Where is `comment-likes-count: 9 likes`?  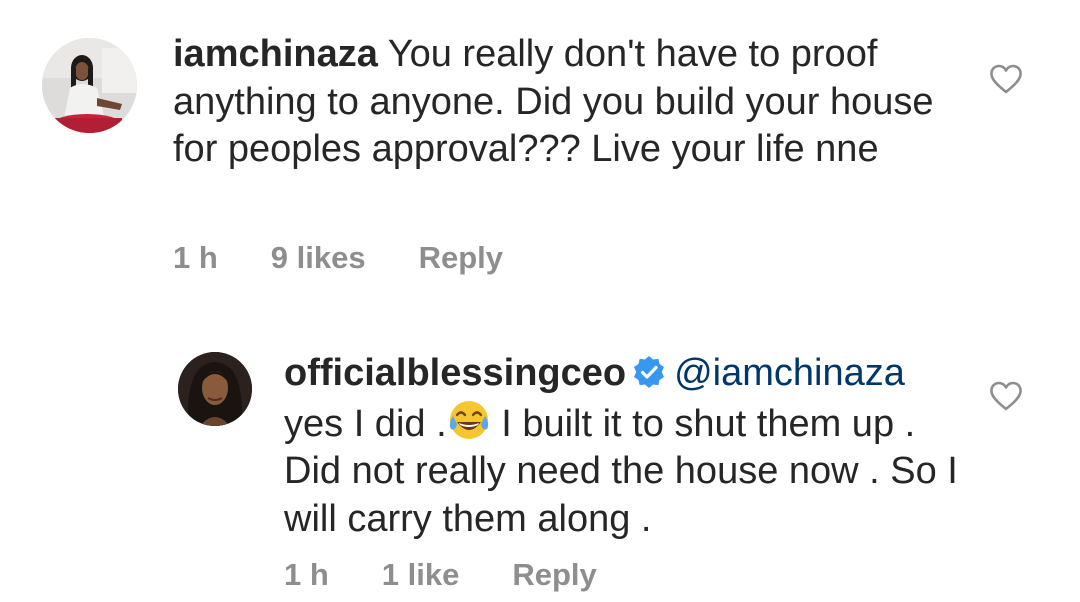
comment-likes-count: 9 likes is located at coordinates (318, 258).